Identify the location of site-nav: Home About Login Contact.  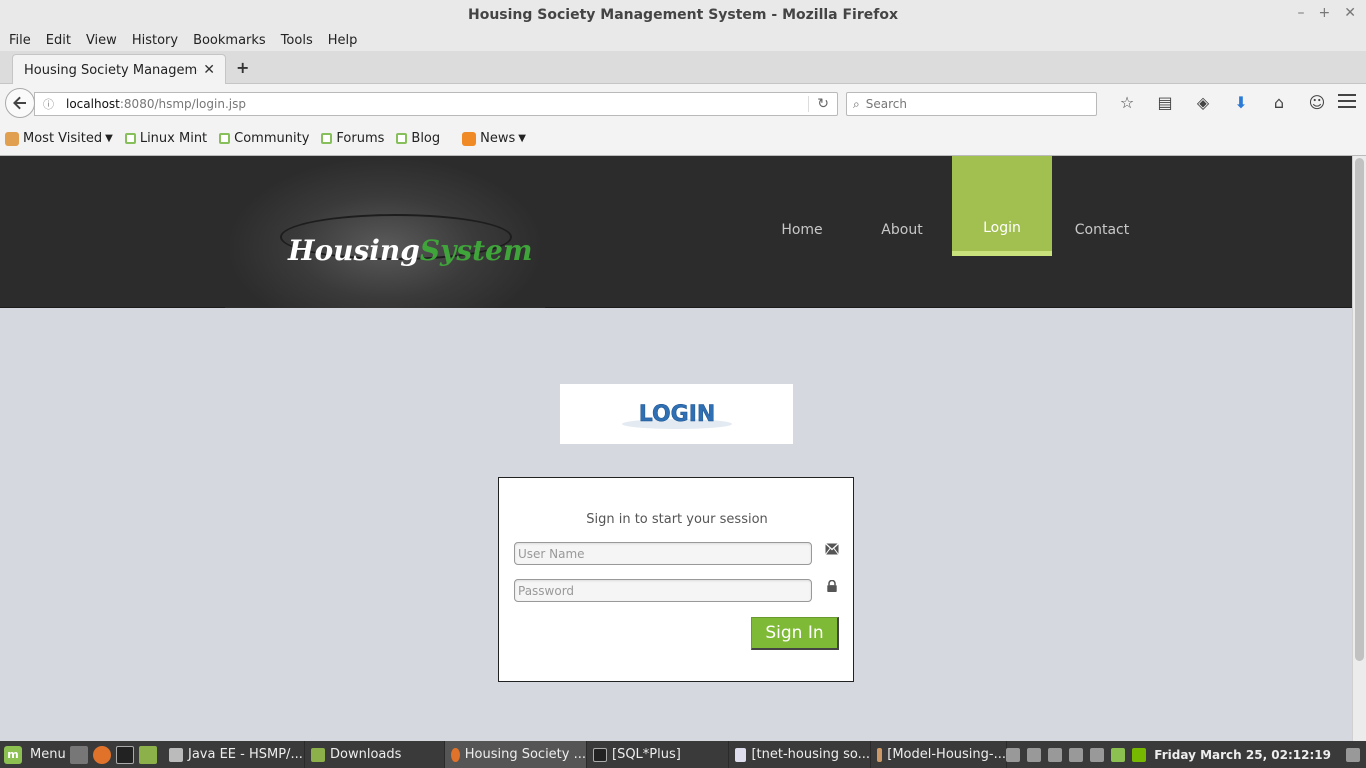
(952, 206).